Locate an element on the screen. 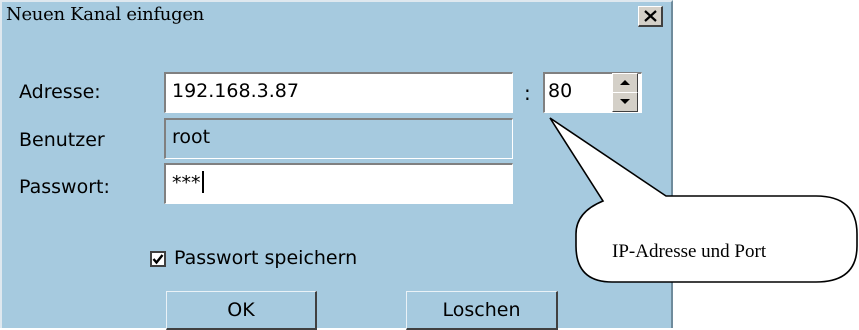 The height and width of the screenshot is (330, 859). password-value: *** is located at coordinates (186, 183).